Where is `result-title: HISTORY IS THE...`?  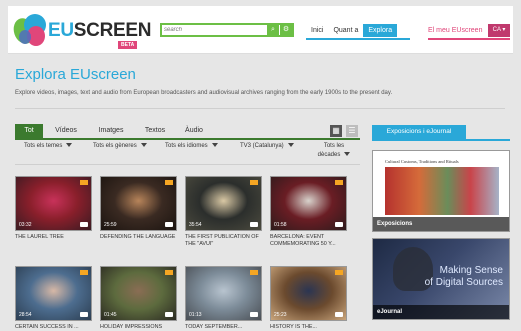 result-title: HISTORY IS THE... is located at coordinates (308, 327).